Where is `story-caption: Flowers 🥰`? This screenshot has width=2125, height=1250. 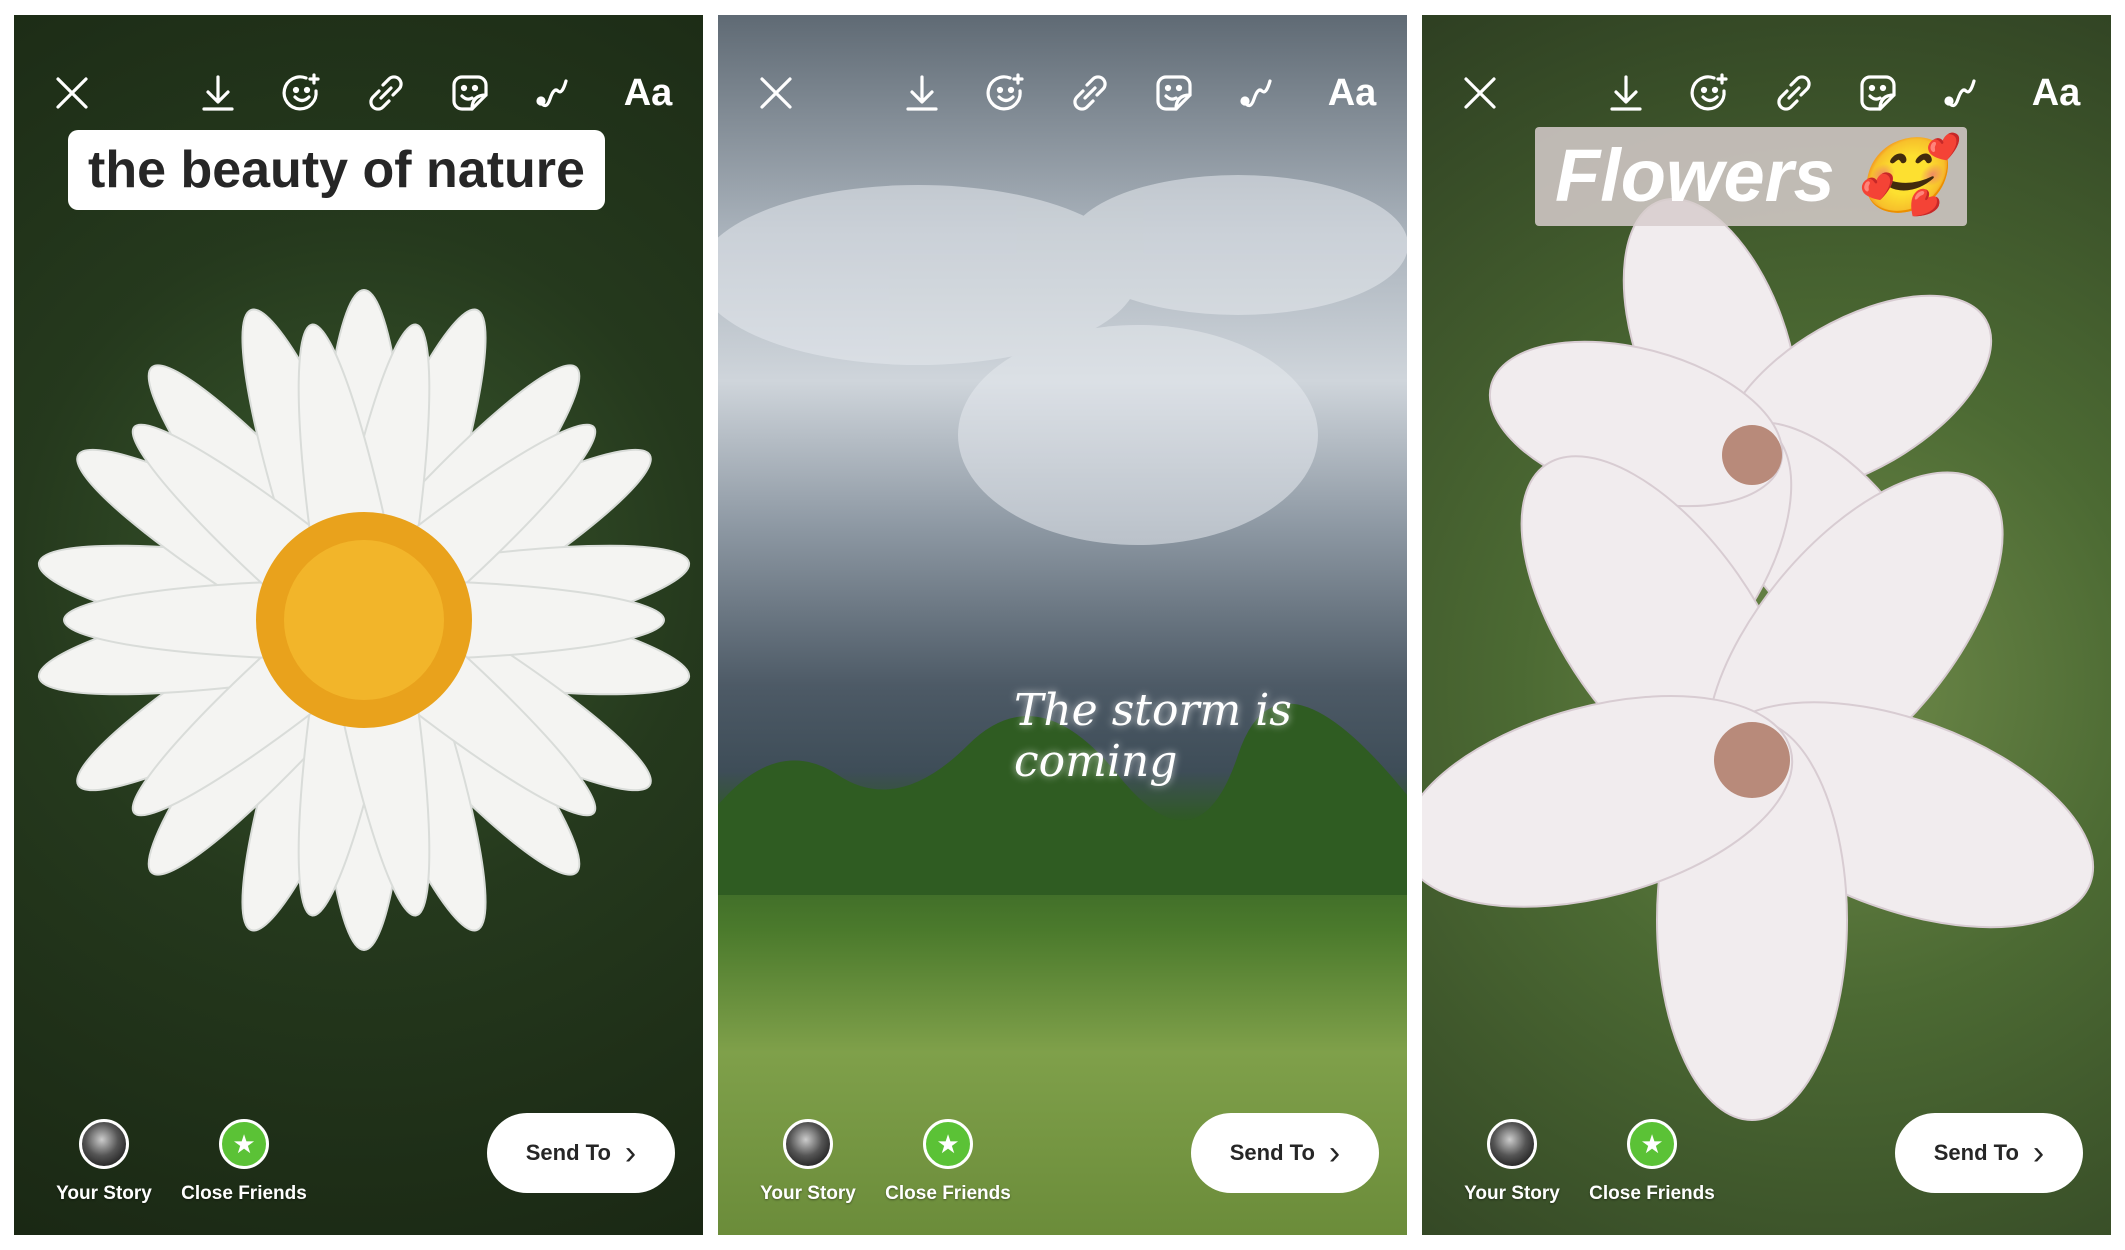
story-caption: Flowers 🥰 is located at coordinates (1751, 176).